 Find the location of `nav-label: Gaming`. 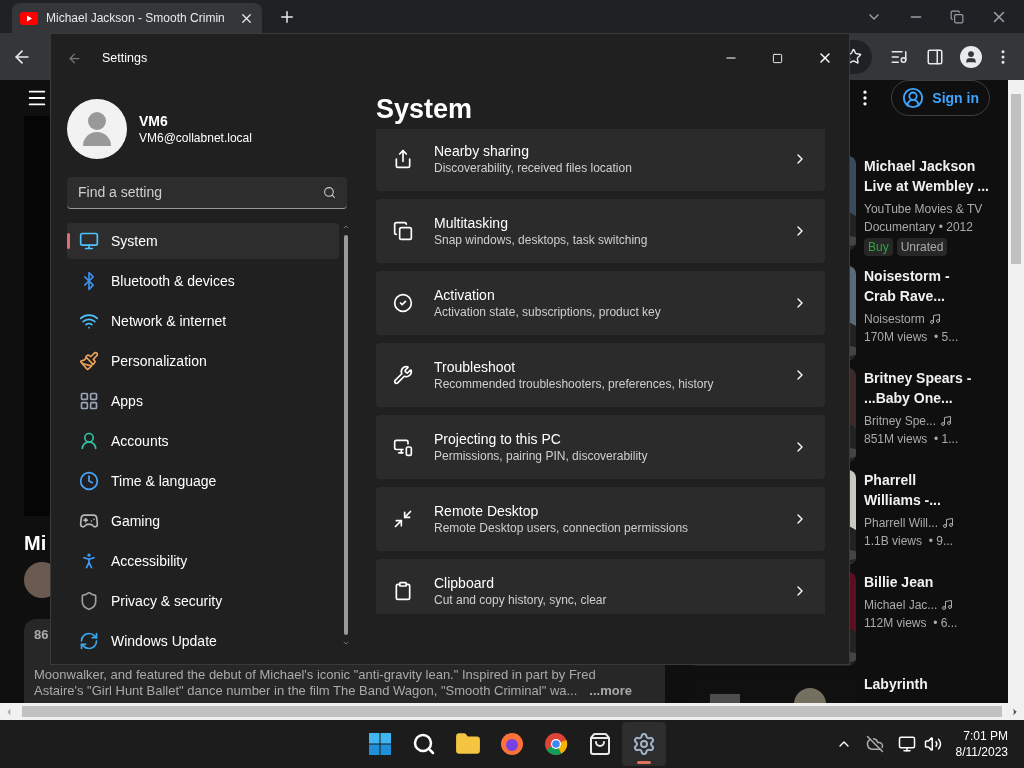

nav-label: Gaming is located at coordinates (136, 521).